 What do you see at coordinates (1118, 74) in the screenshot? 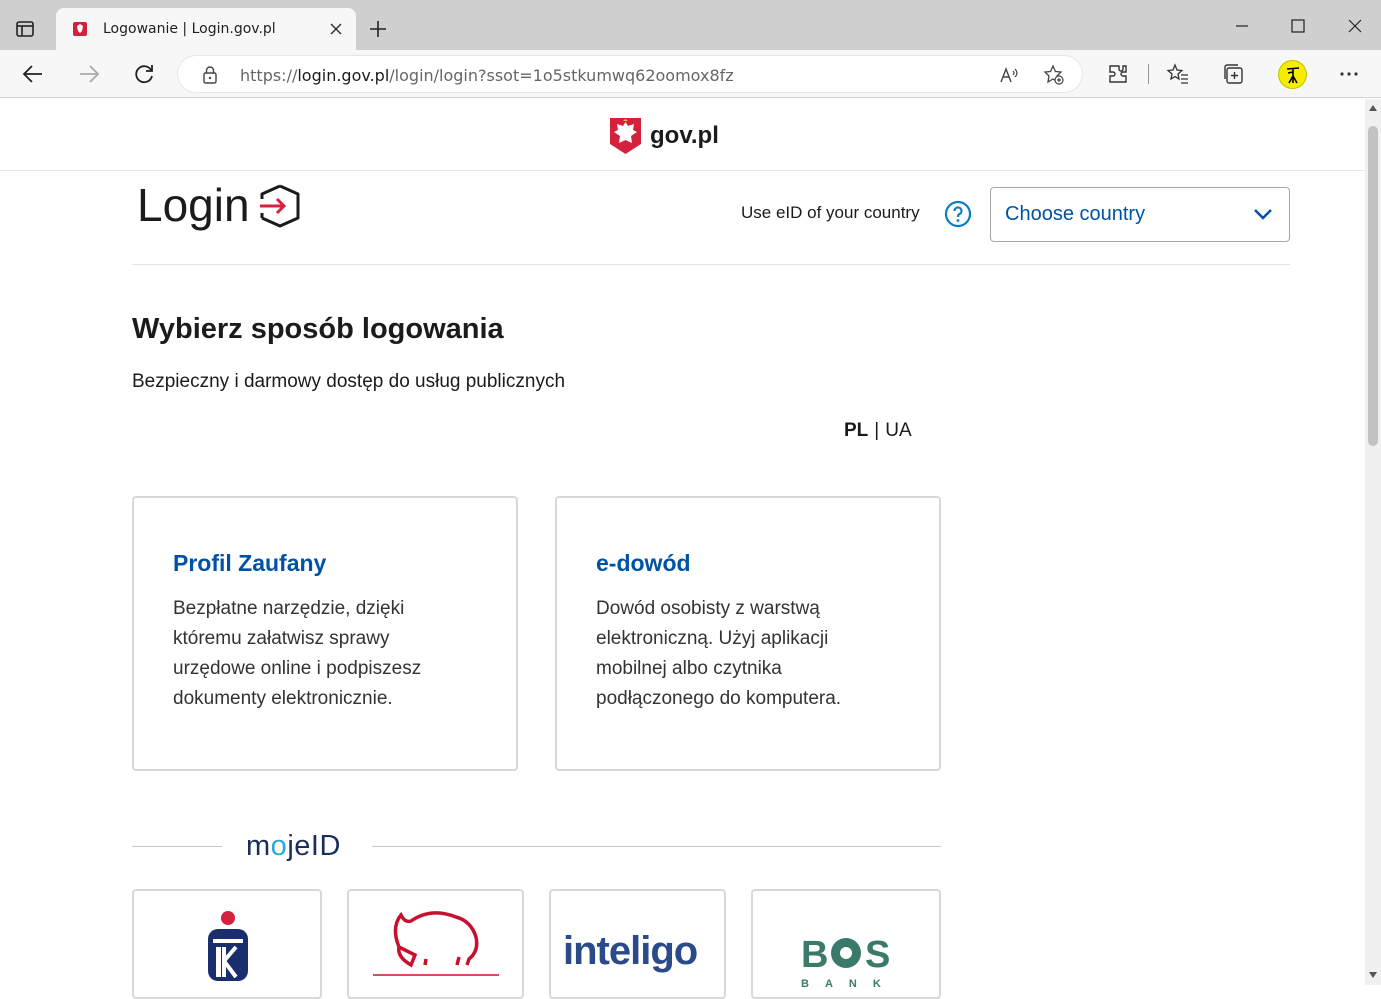
I see `extensions-icon` at bounding box center [1118, 74].